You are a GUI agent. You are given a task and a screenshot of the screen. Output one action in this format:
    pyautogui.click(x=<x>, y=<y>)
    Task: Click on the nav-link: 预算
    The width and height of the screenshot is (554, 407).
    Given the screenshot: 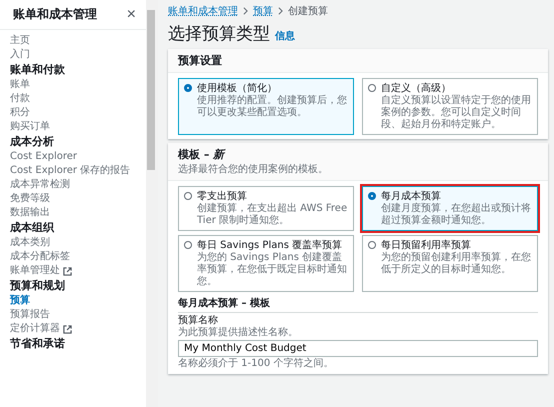 What is the action you would take?
    pyautogui.click(x=78, y=301)
    